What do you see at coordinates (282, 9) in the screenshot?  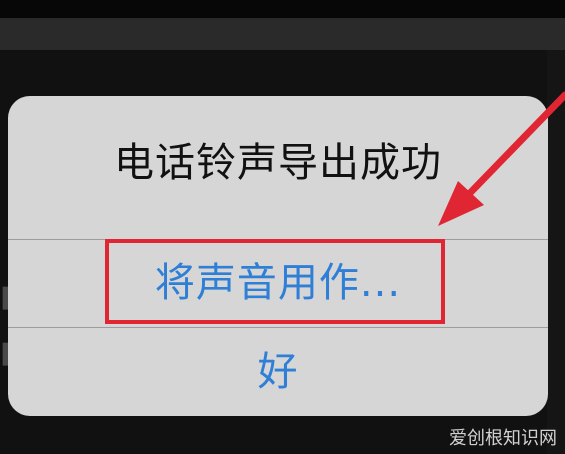 I see `status-bar` at bounding box center [282, 9].